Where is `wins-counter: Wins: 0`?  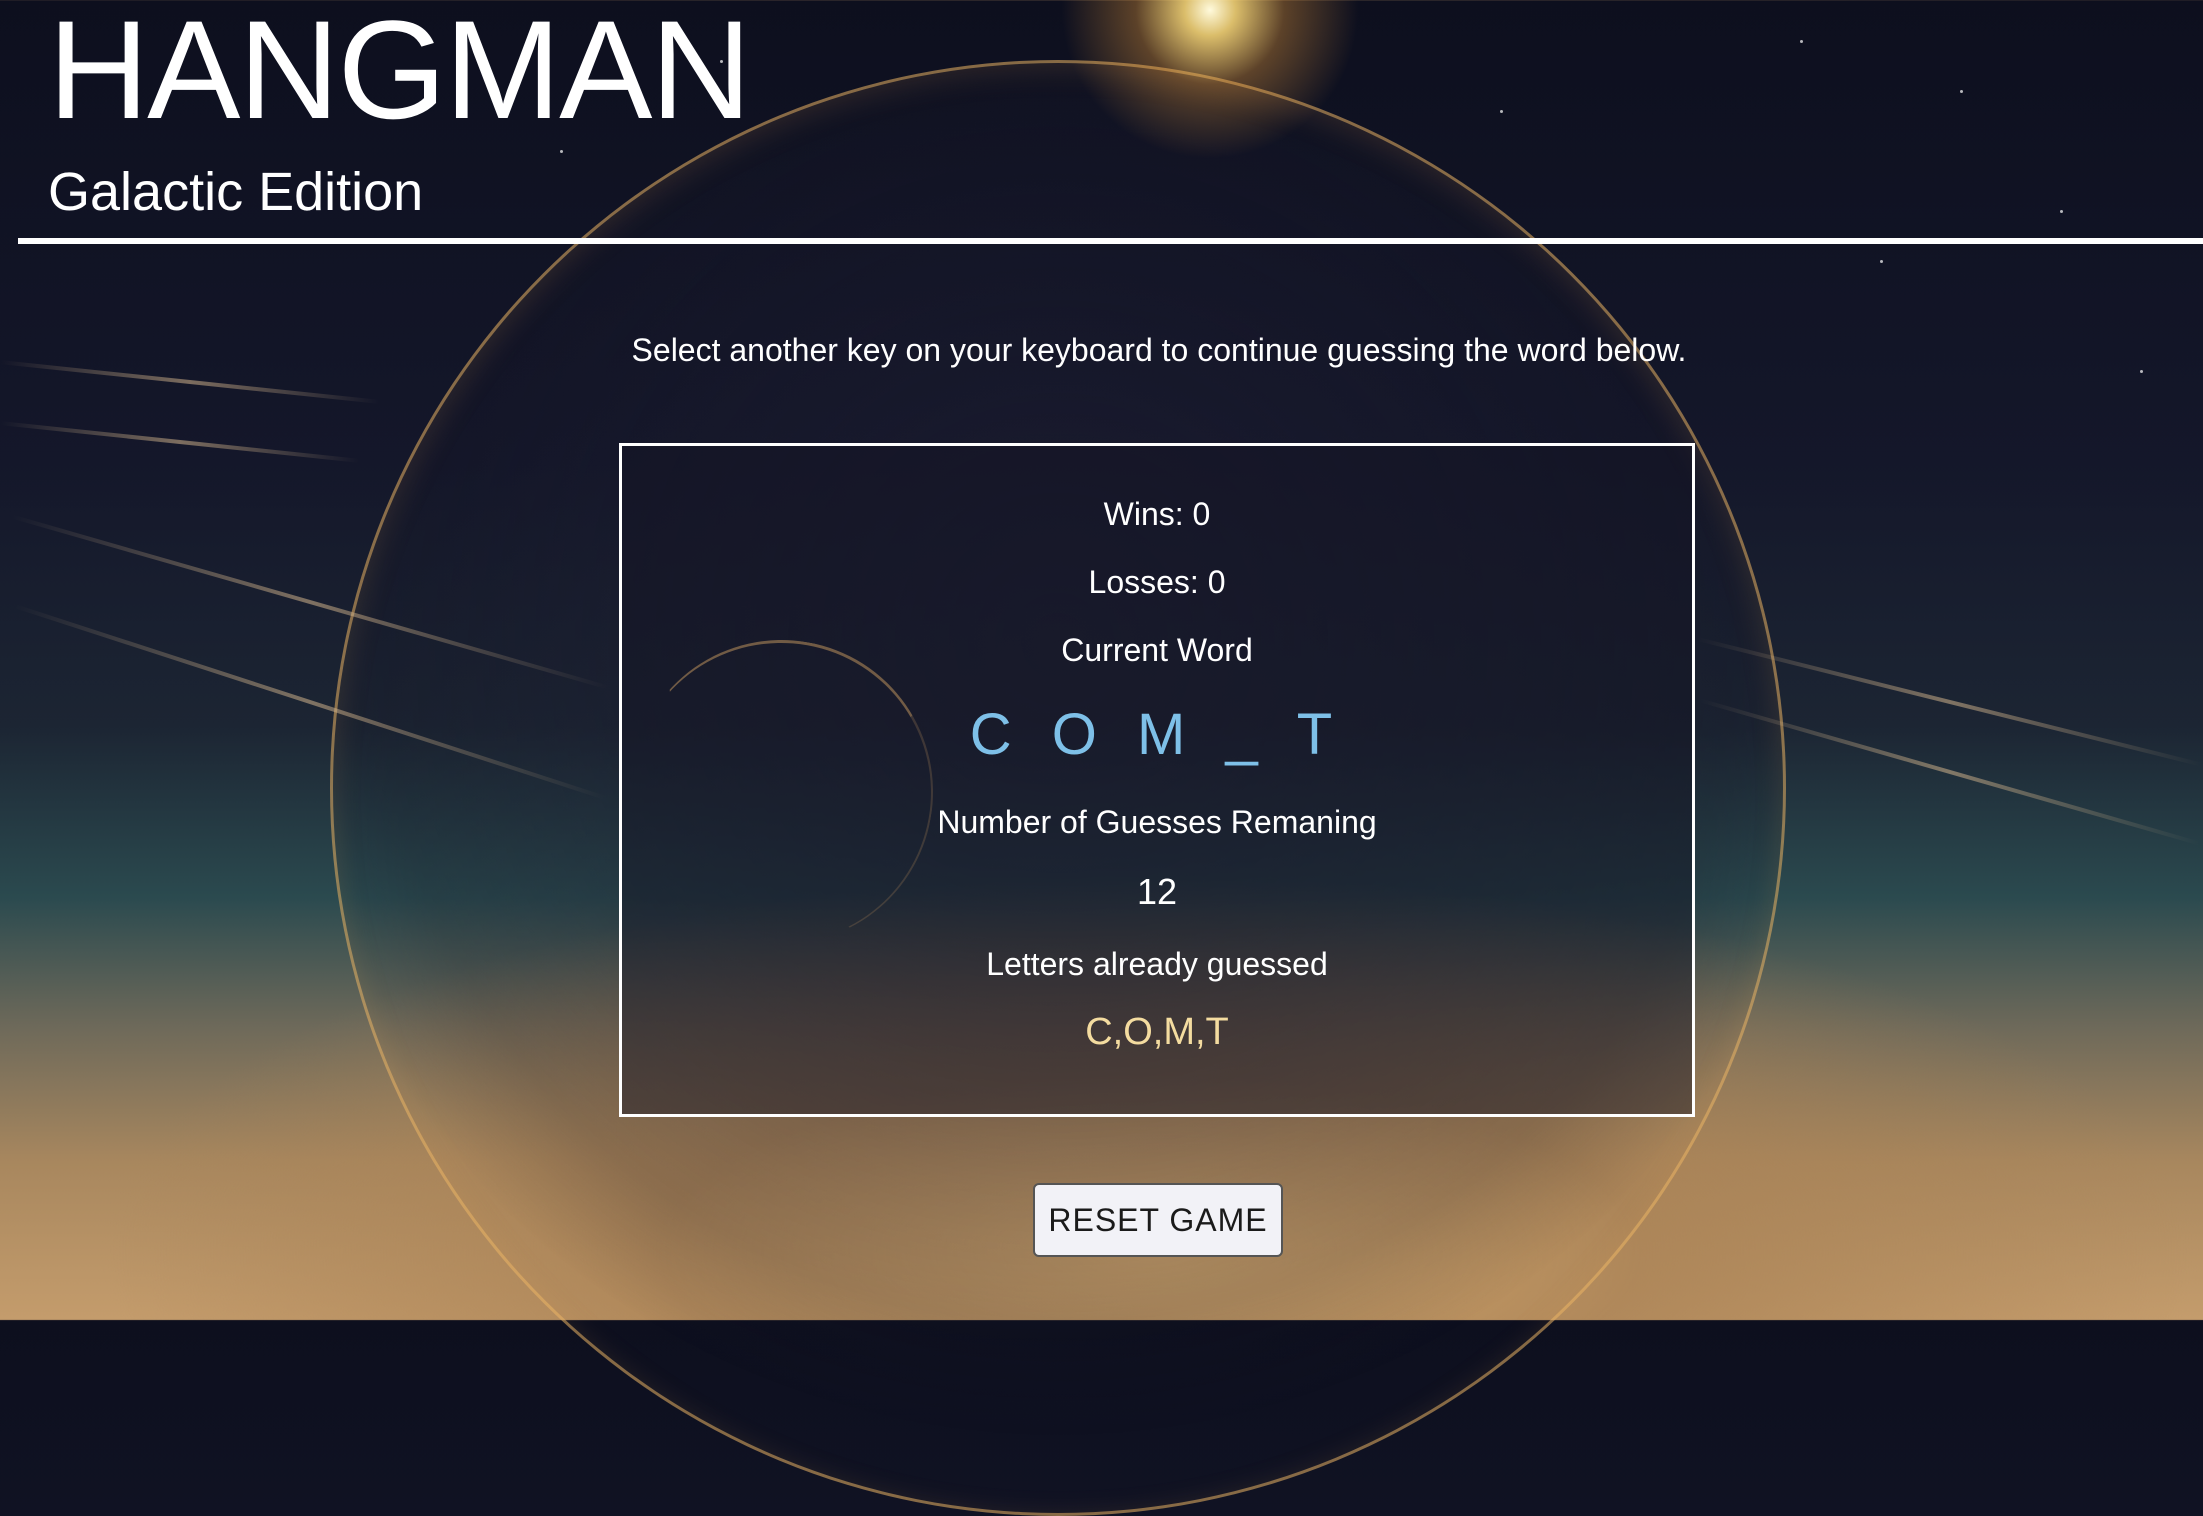
wins-counter: Wins: 0 is located at coordinates (1157, 514).